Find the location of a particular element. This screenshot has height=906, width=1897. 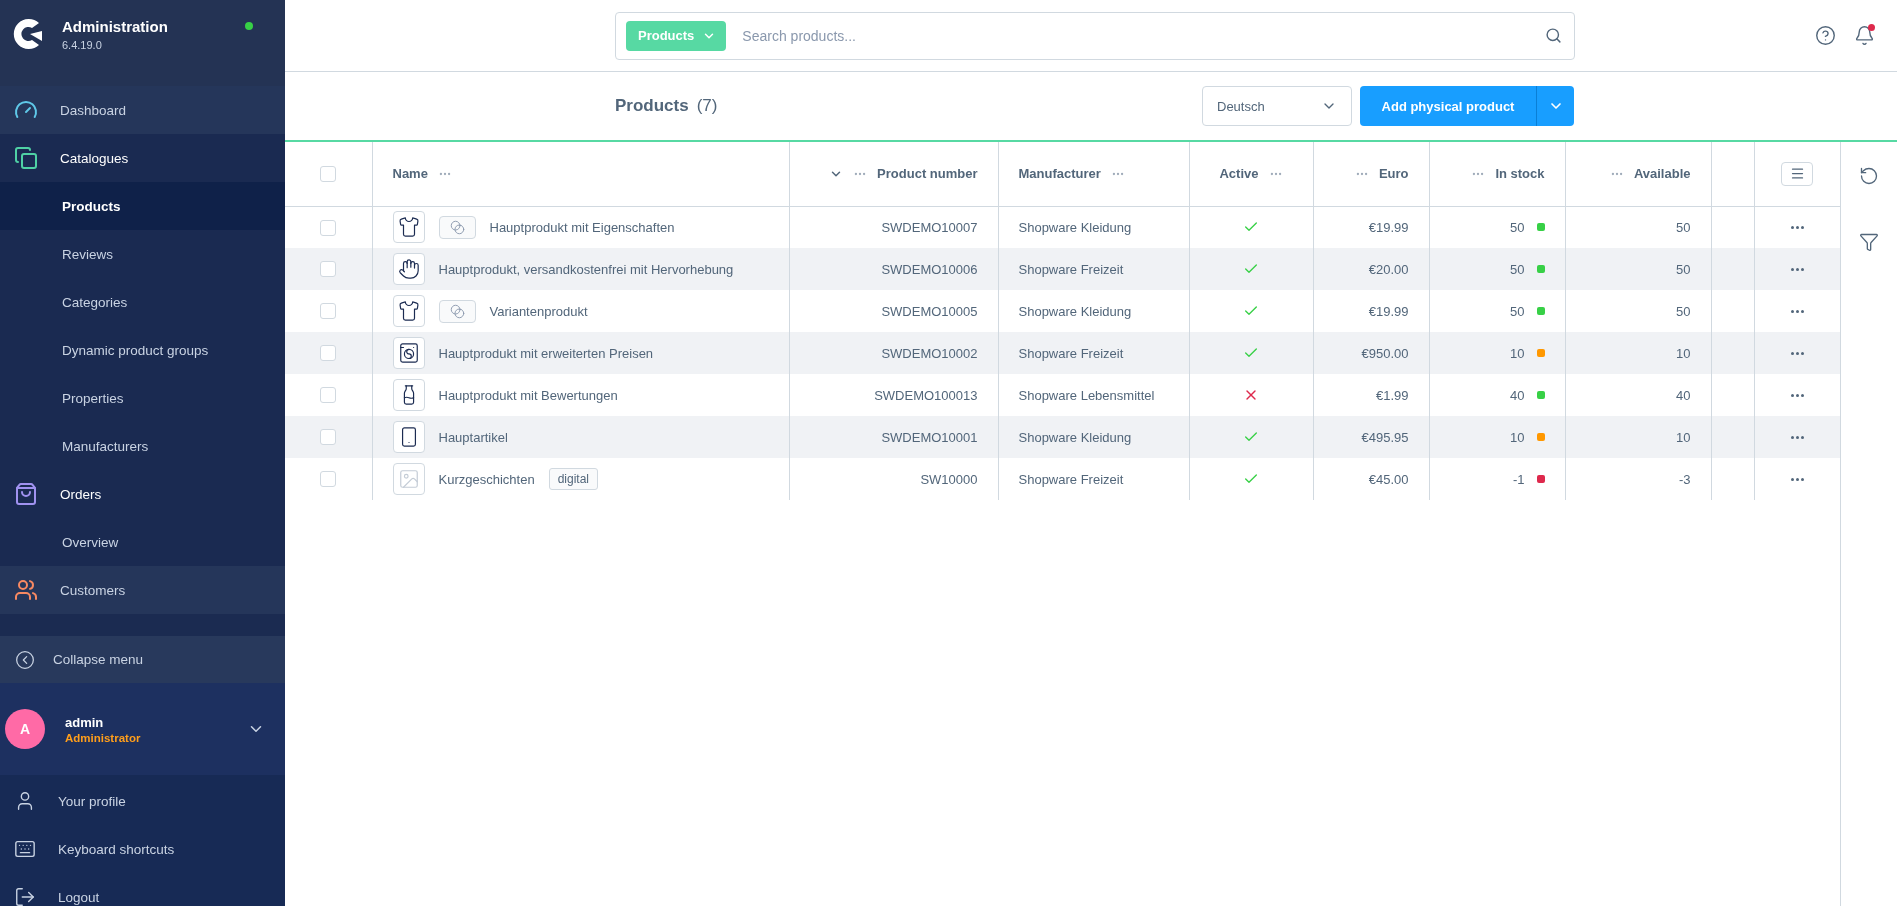

collapse-menu-button: Collapse menu is located at coordinates (142, 659).